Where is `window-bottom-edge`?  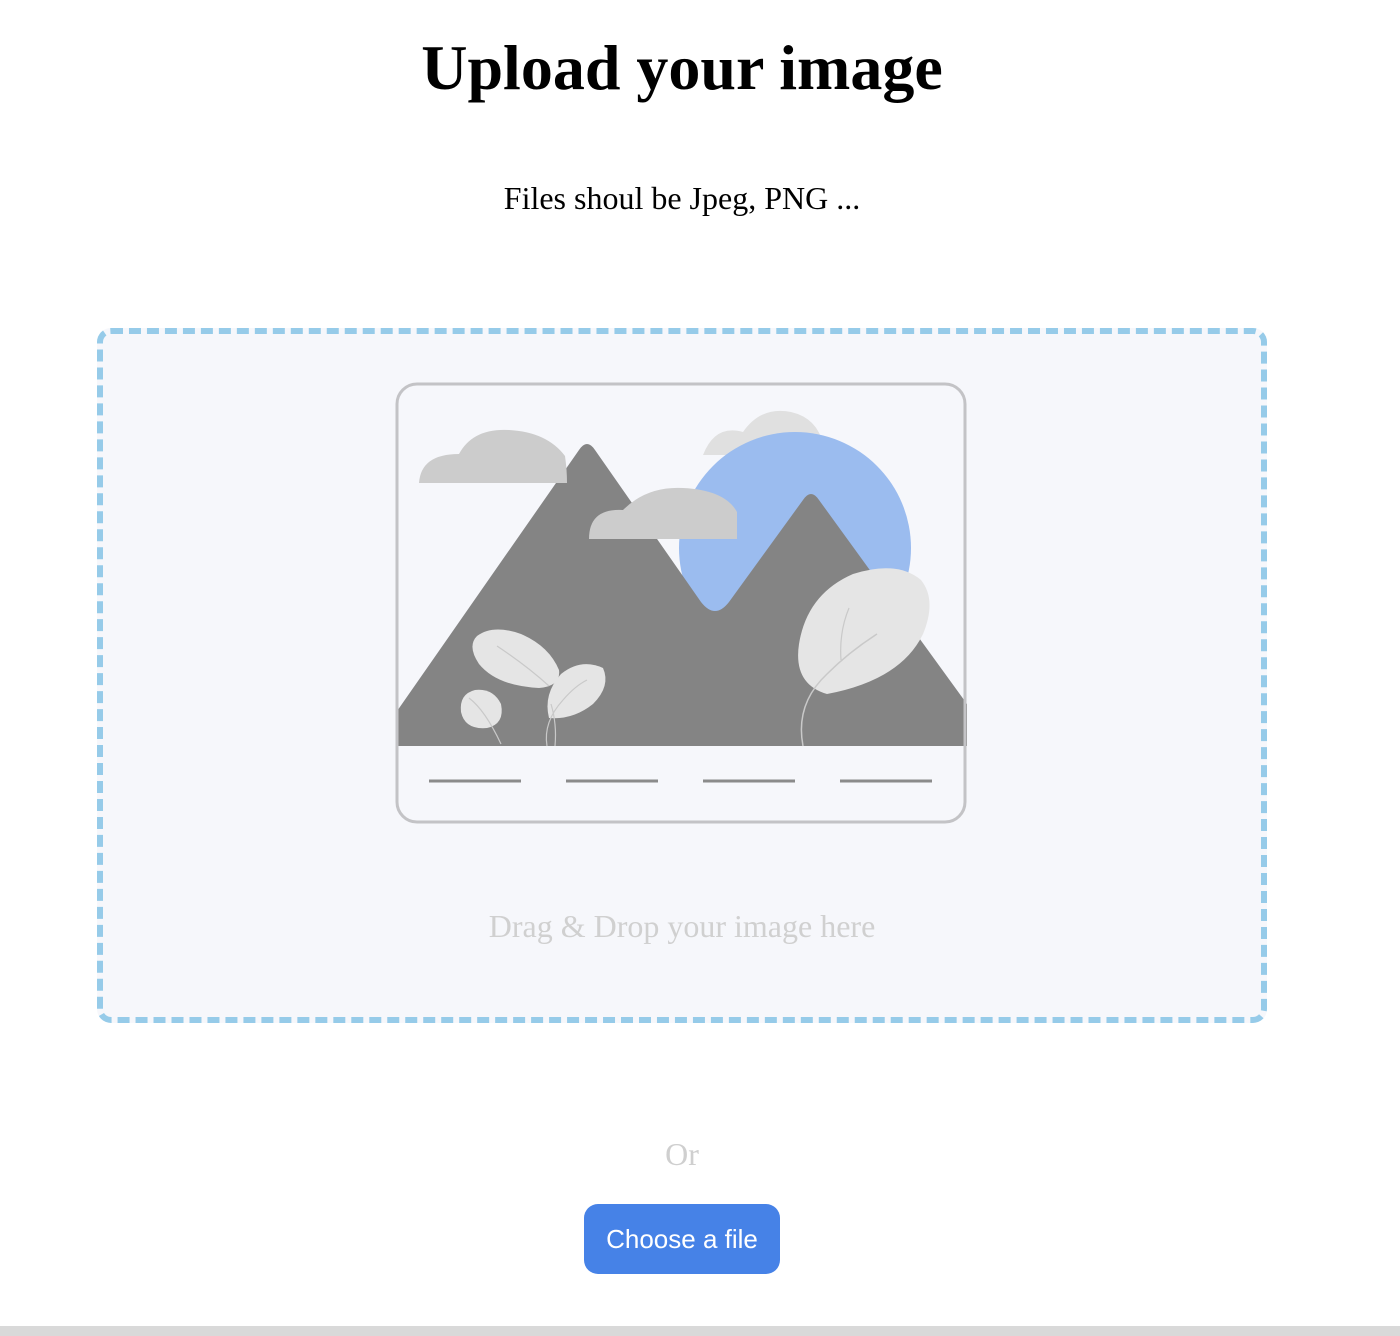 window-bottom-edge is located at coordinates (700, 1331).